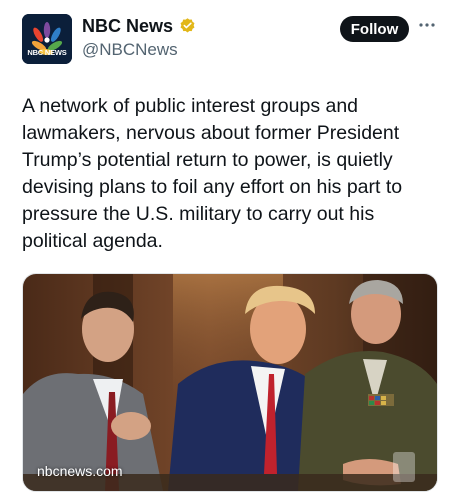 The image size is (458, 500). What do you see at coordinates (80, 471) in the screenshot?
I see `link-domain: nbcnews.com` at bounding box center [80, 471].